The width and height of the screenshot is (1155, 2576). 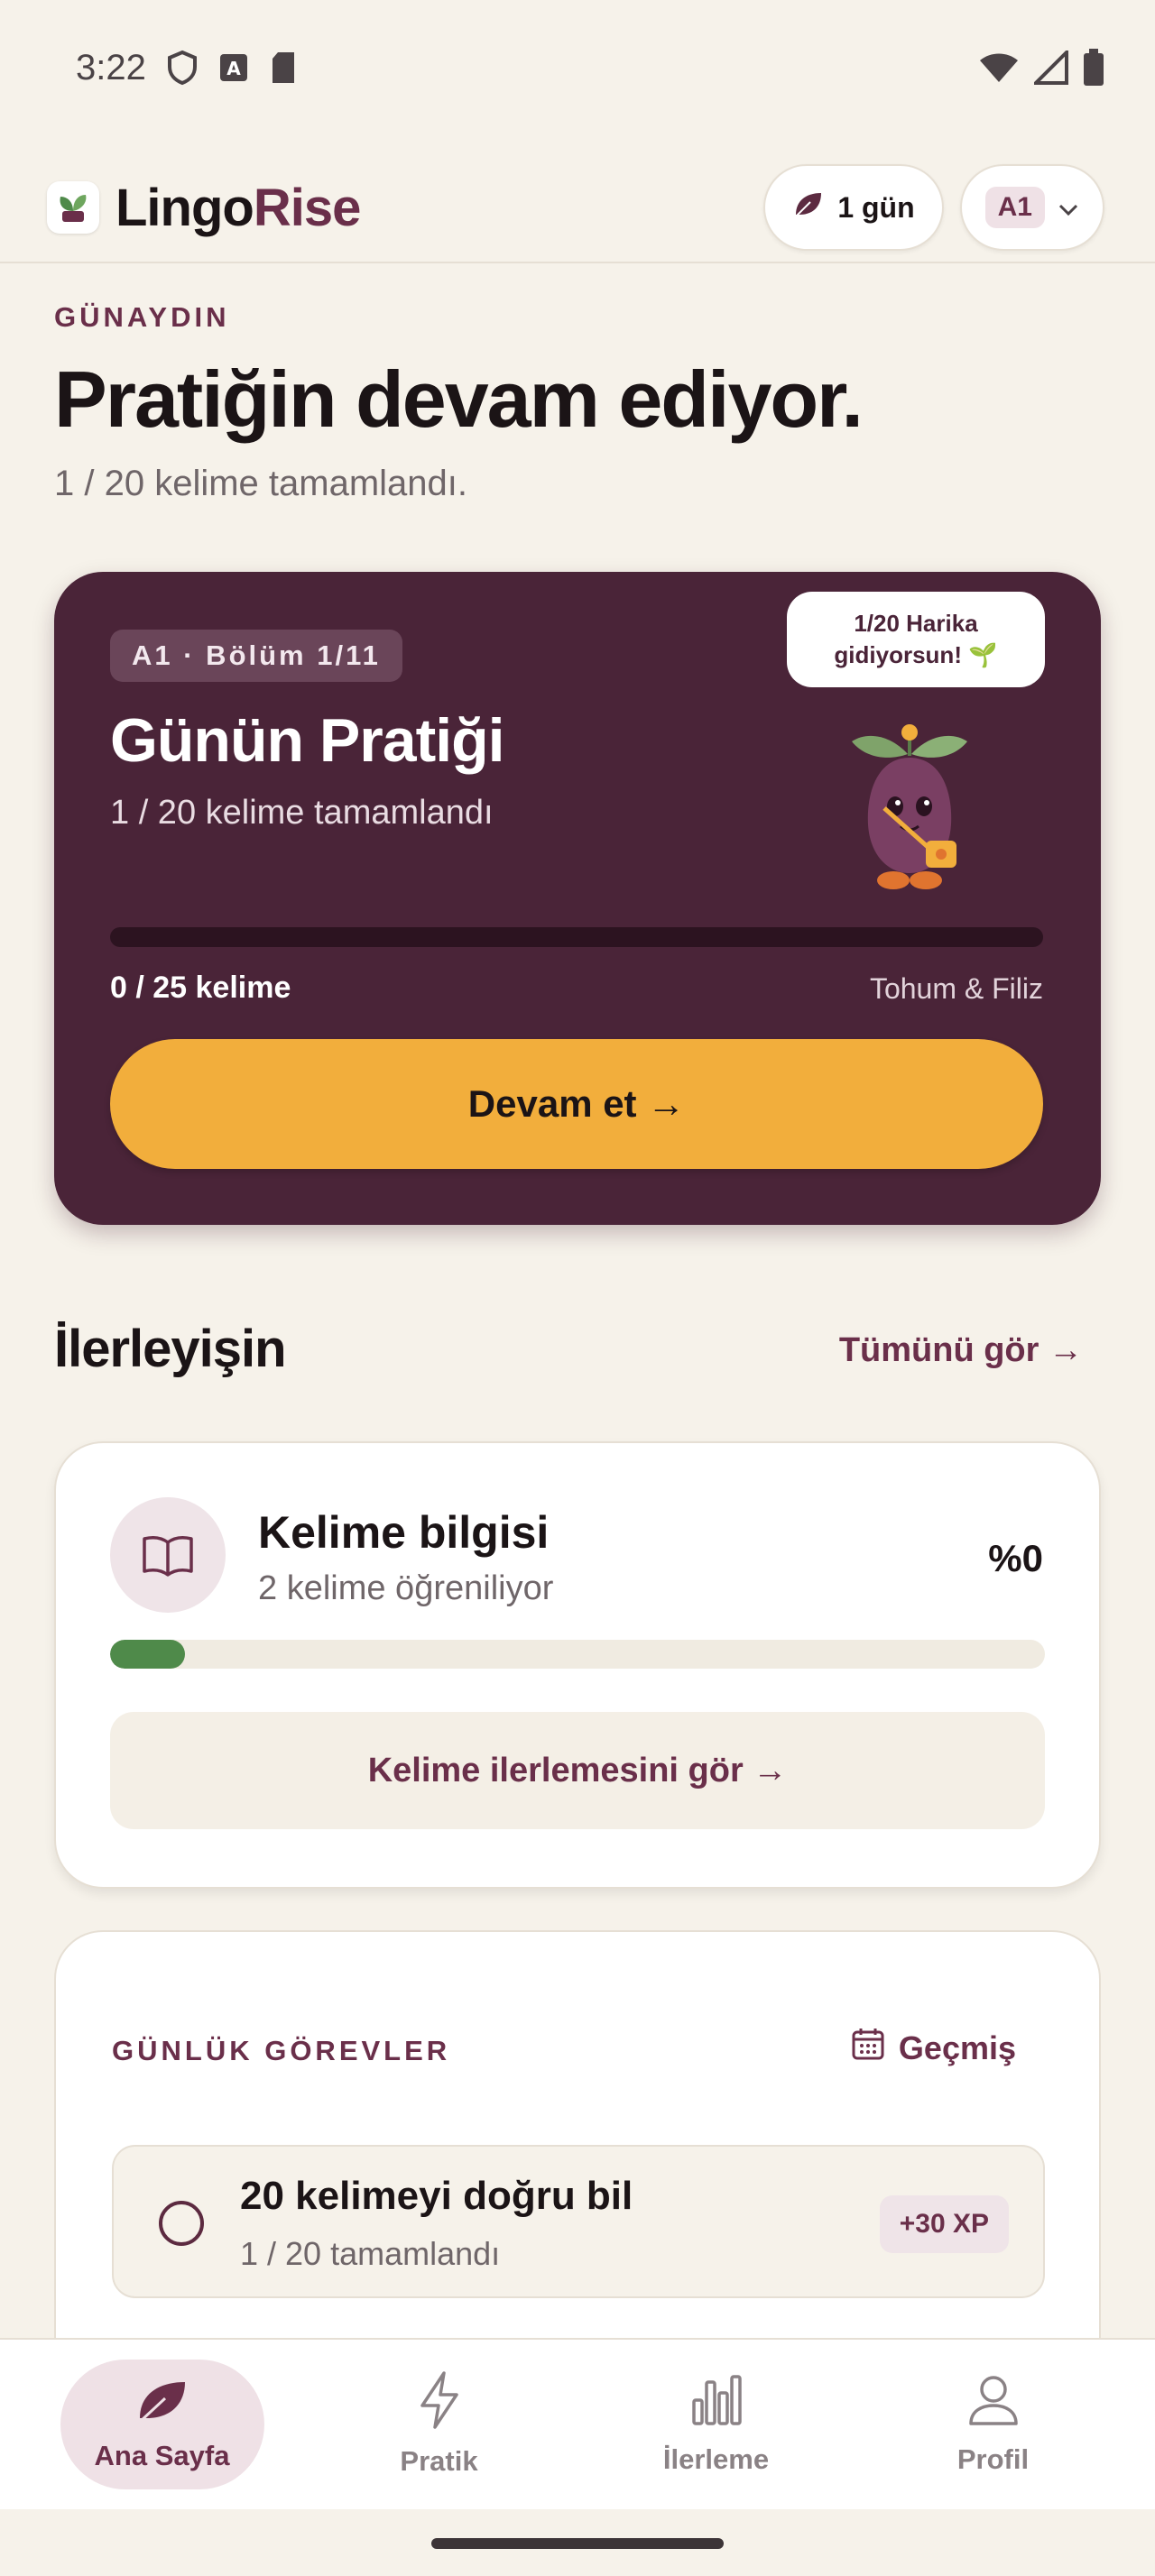 What do you see at coordinates (577, 1770) in the screenshot?
I see `vocabulary-progress-button: Kelime ilerlemesini gör →` at bounding box center [577, 1770].